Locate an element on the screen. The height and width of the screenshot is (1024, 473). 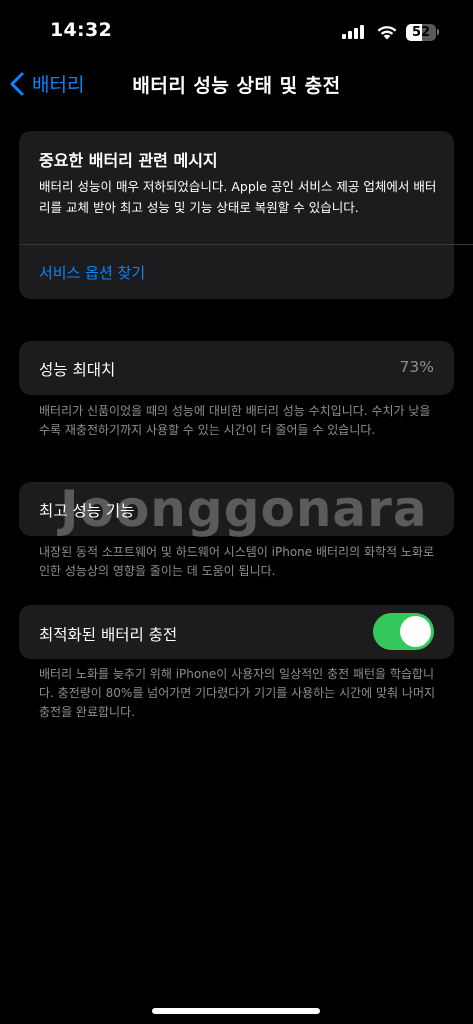
wifi-icon is located at coordinates (387, 33).